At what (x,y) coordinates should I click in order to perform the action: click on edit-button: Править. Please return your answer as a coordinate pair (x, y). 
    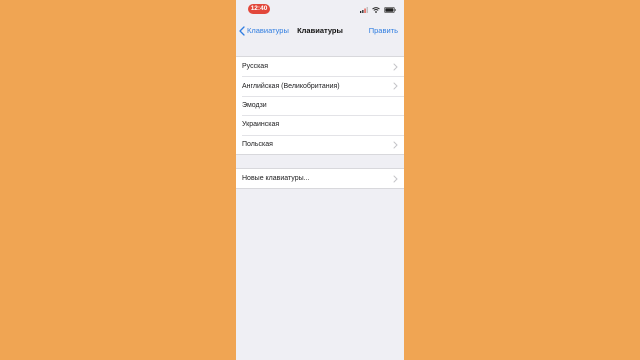
    Looking at the image, I should click on (383, 31).